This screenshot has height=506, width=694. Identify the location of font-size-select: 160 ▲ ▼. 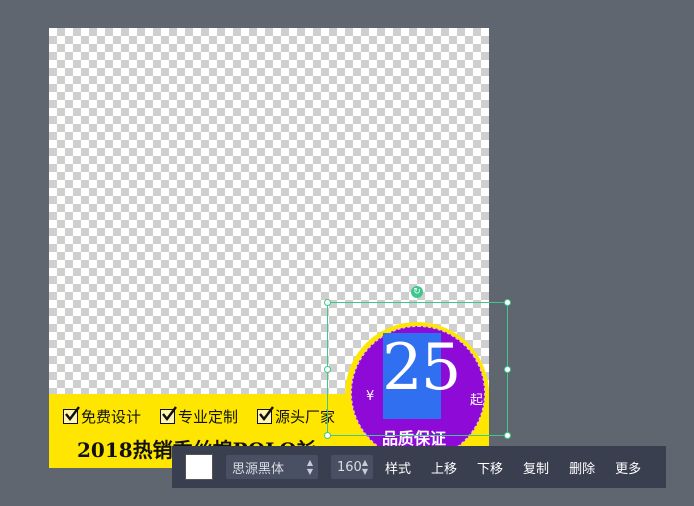
(352, 467).